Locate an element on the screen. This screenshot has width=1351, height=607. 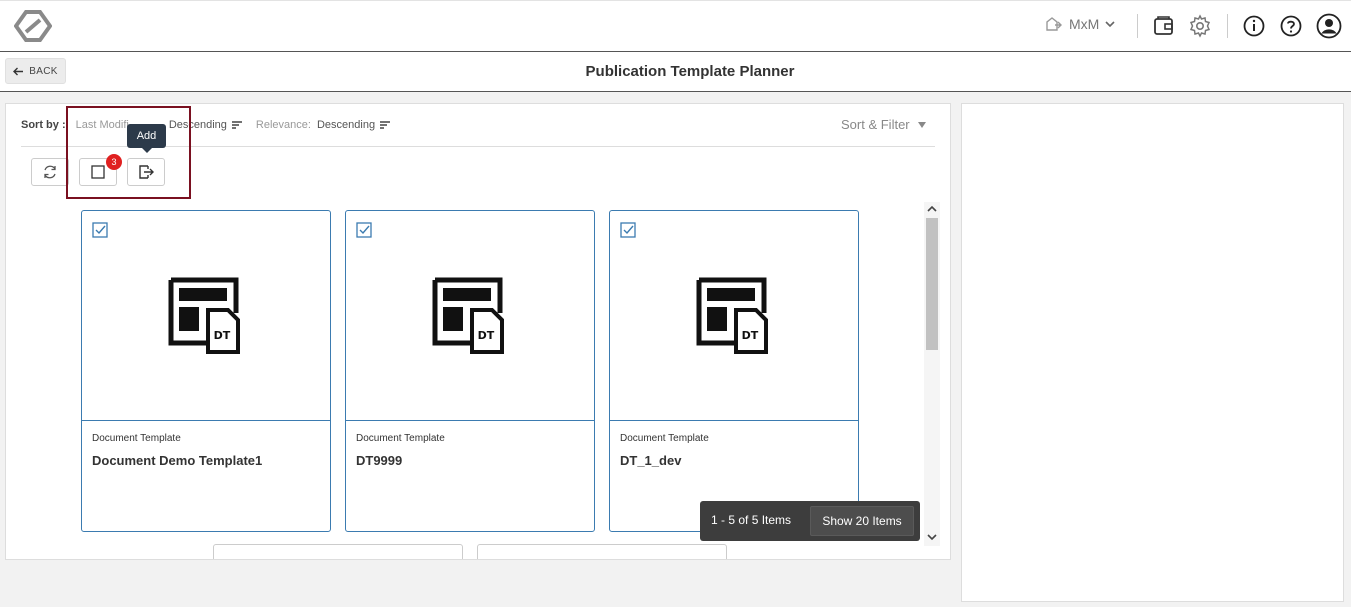
refresh-button is located at coordinates (50, 172).